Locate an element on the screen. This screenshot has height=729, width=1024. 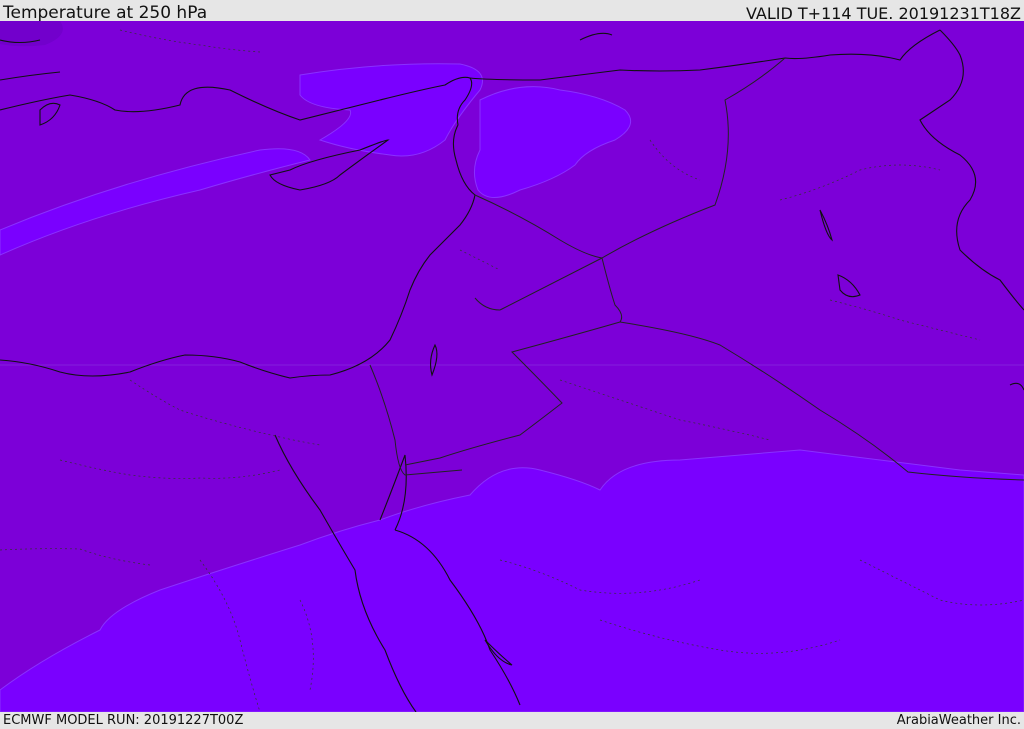
map-title: Temperature at 250 hPa is located at coordinates (105, 13).